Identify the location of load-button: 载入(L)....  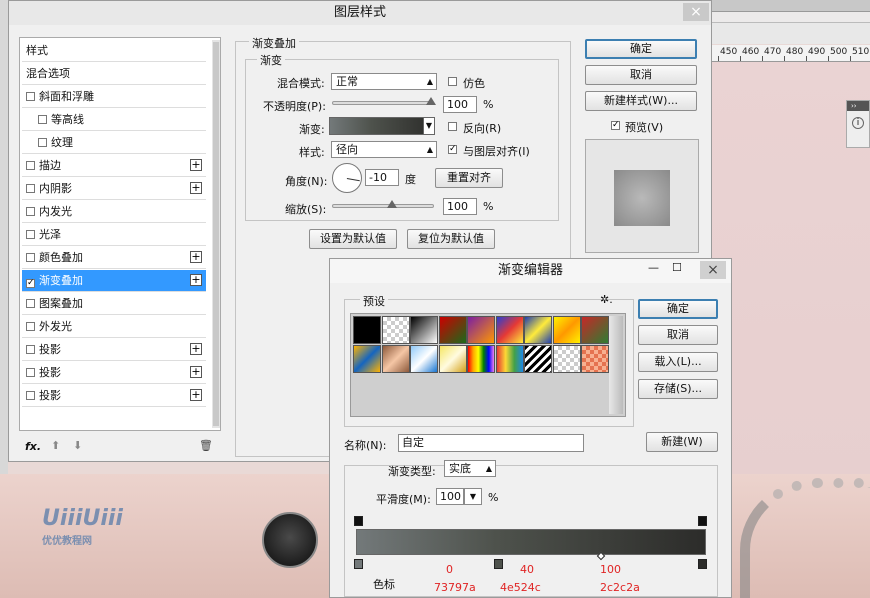
(678, 362).